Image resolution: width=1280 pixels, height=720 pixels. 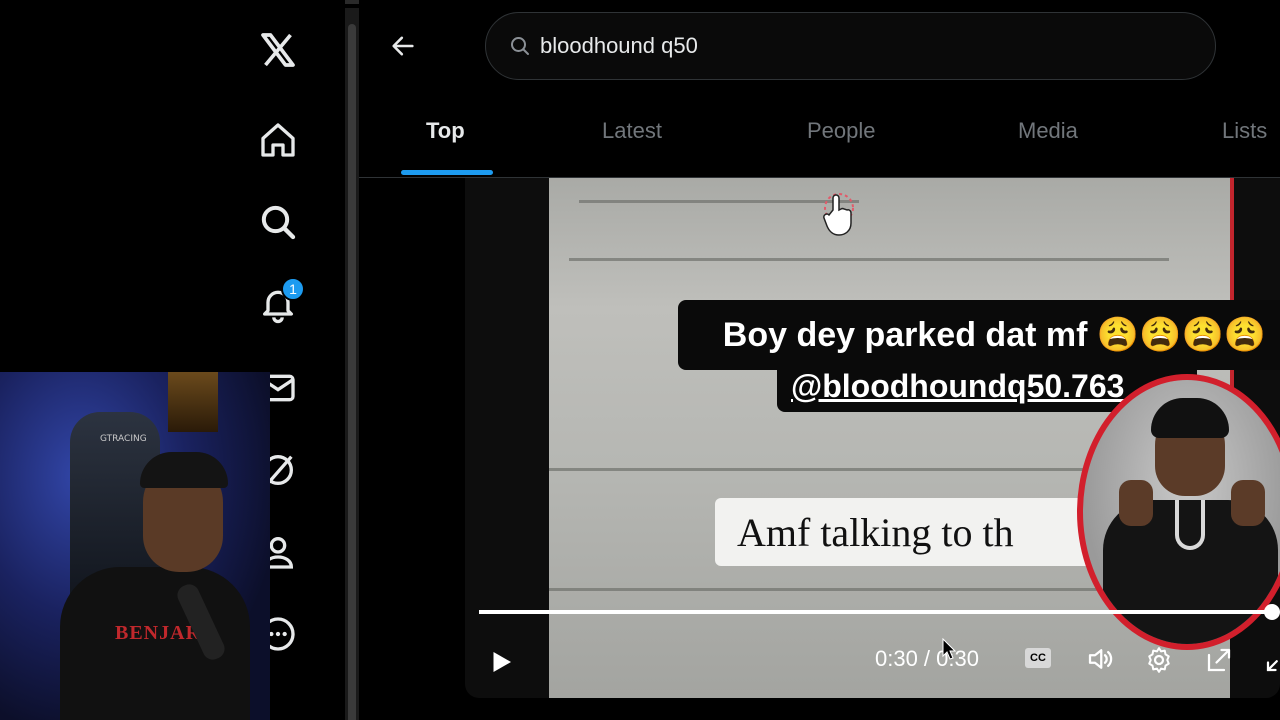 What do you see at coordinates (1190, 525) in the screenshot?
I see `portrait-chain` at bounding box center [1190, 525].